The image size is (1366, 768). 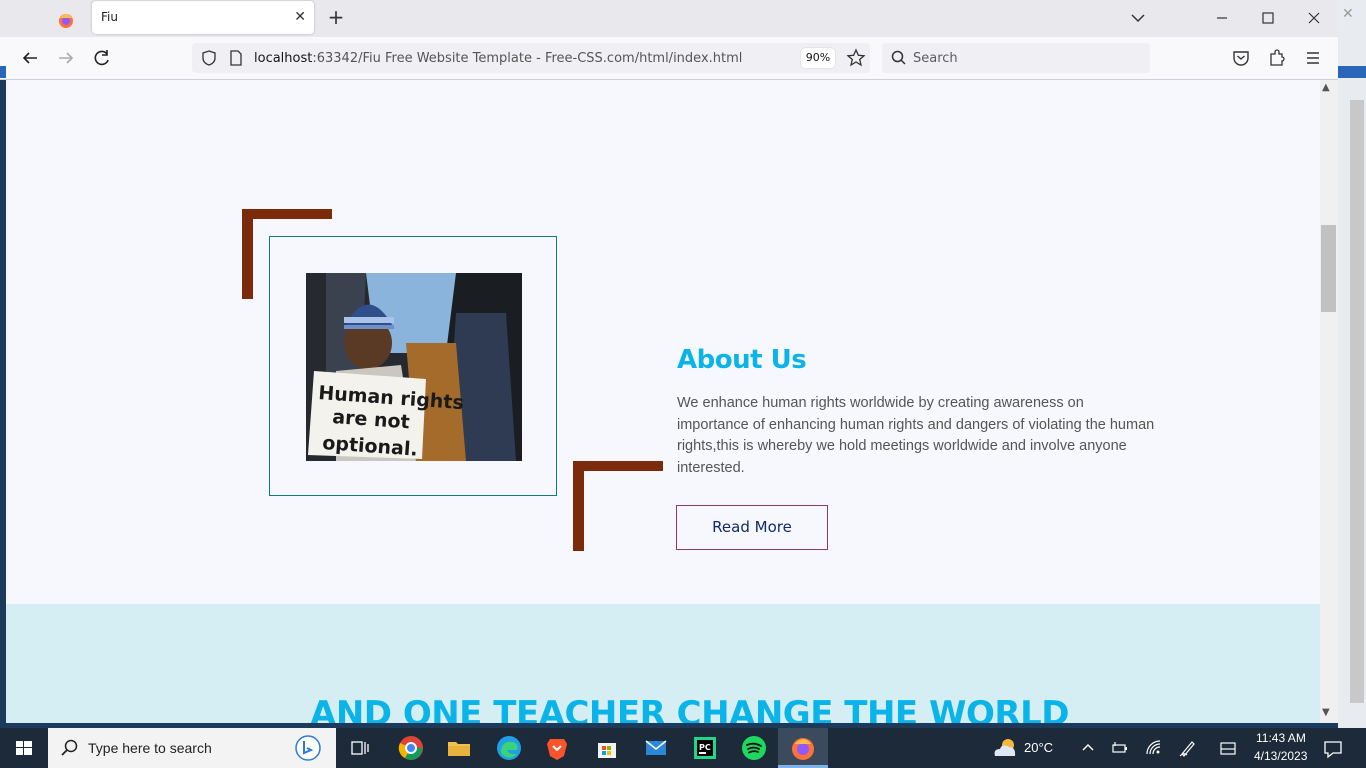 What do you see at coordinates (1154, 748) in the screenshot?
I see `wifi-icon` at bounding box center [1154, 748].